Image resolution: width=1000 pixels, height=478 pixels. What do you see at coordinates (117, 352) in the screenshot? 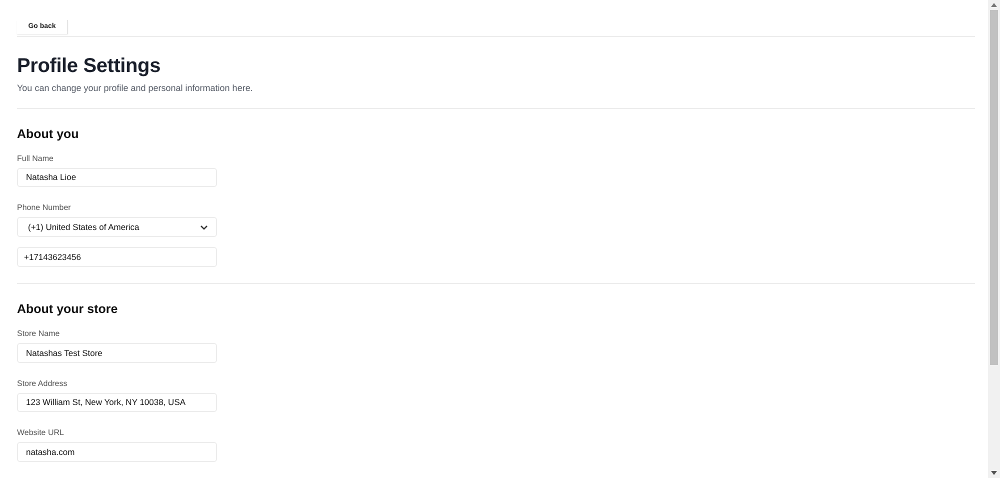
I see `input-field: Natashas Test Store` at bounding box center [117, 352].